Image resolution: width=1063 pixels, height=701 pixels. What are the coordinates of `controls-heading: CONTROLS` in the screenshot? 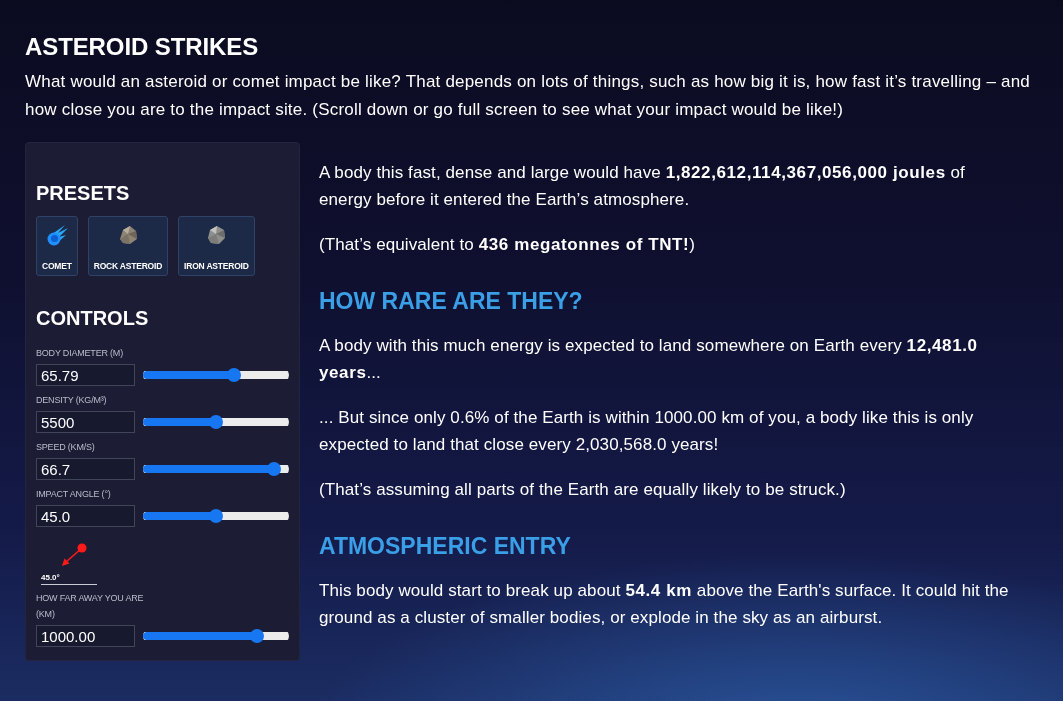 It's located at (93, 318).